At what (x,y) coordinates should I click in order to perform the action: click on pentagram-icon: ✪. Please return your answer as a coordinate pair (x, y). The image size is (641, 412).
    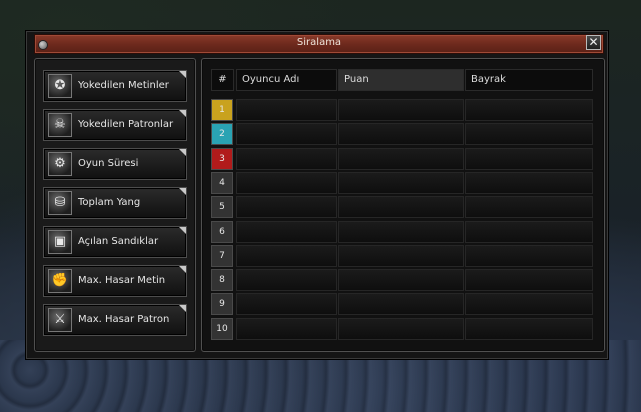
    Looking at the image, I should click on (60, 86).